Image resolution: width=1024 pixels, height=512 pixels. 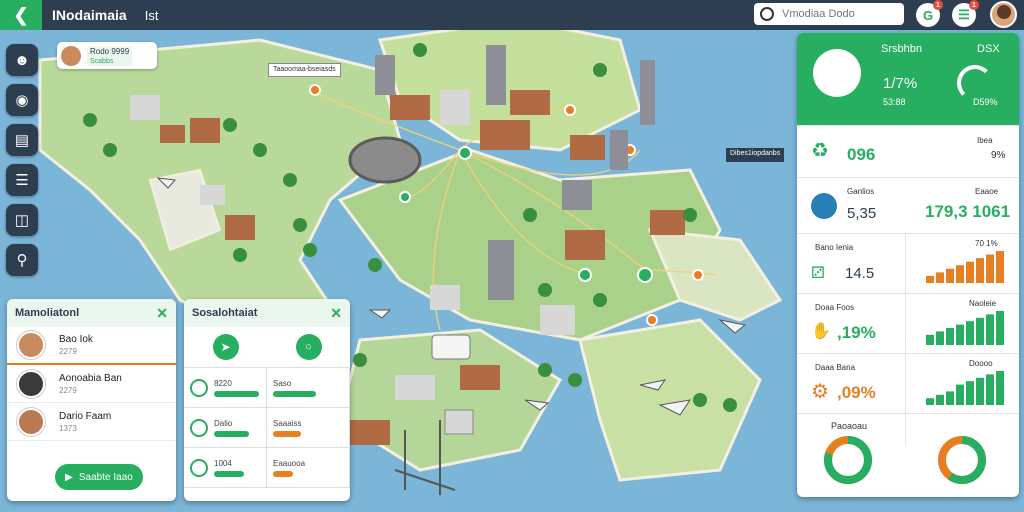 What do you see at coordinates (998, 155) in the screenshot?
I see `row1-right-value: 9%` at bounding box center [998, 155].